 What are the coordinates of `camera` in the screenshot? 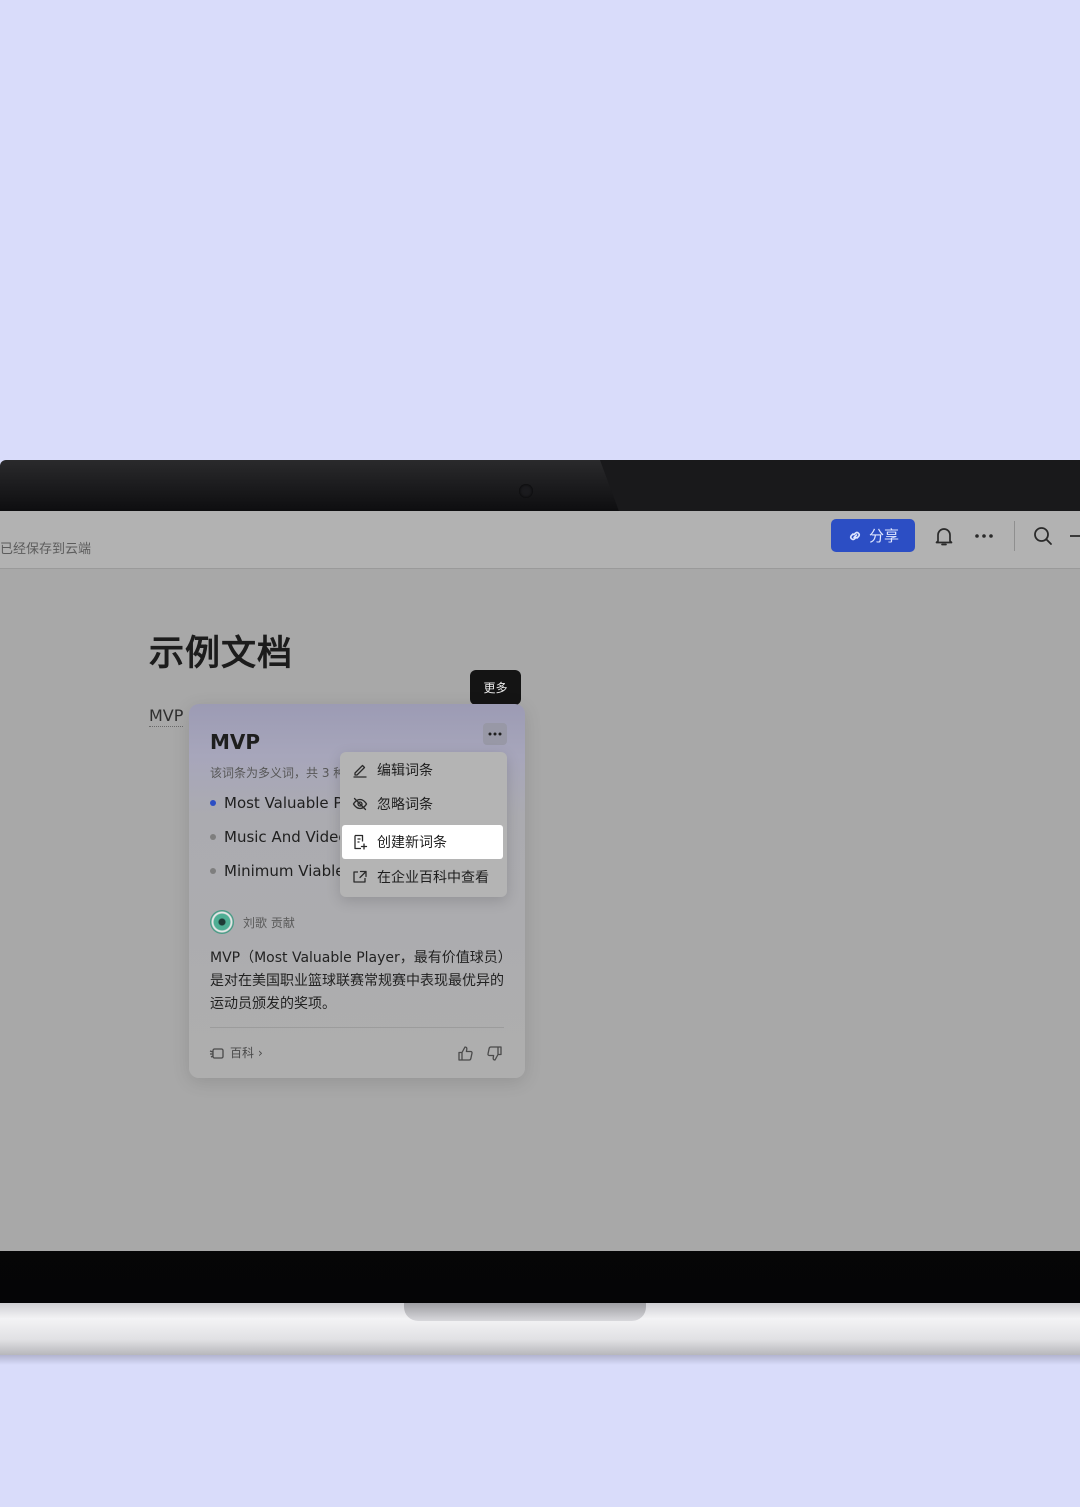 It's located at (526, 491).